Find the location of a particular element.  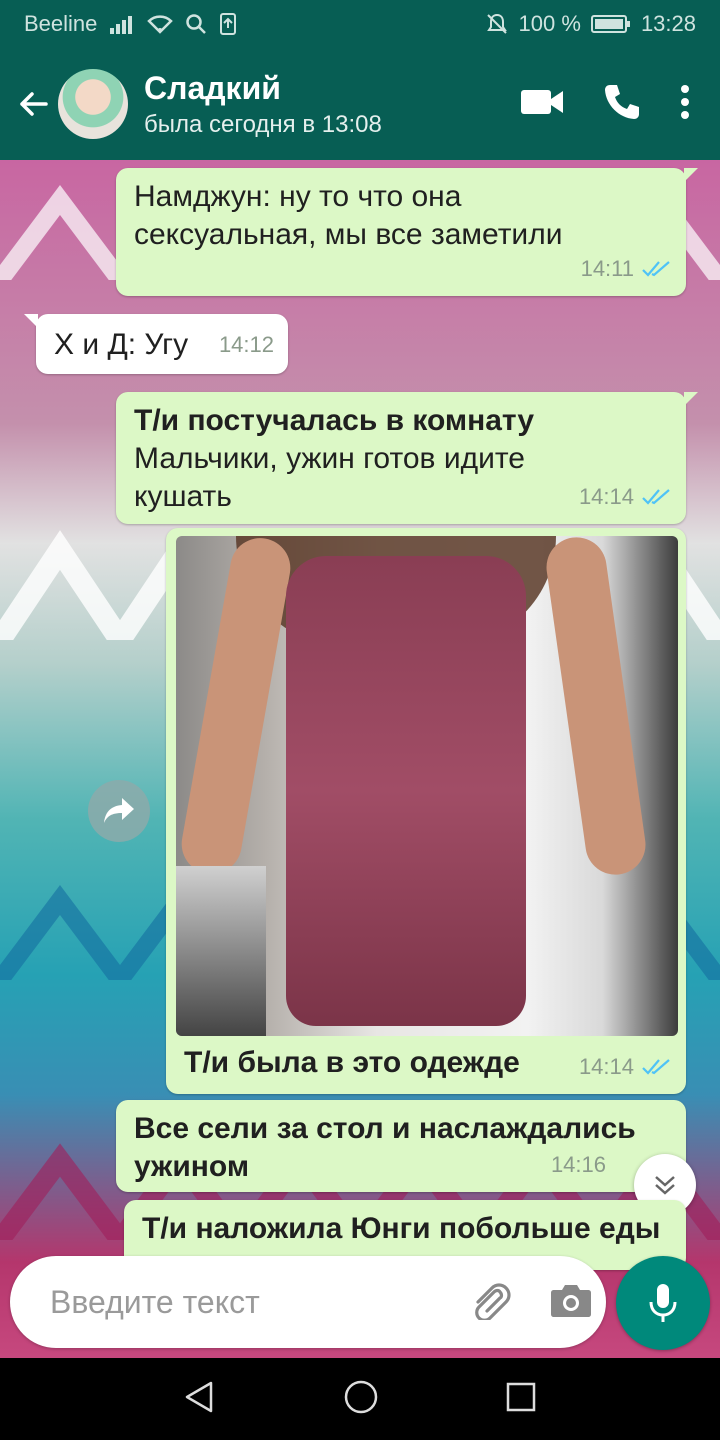

battery-icon is located at coordinates (610, 24).